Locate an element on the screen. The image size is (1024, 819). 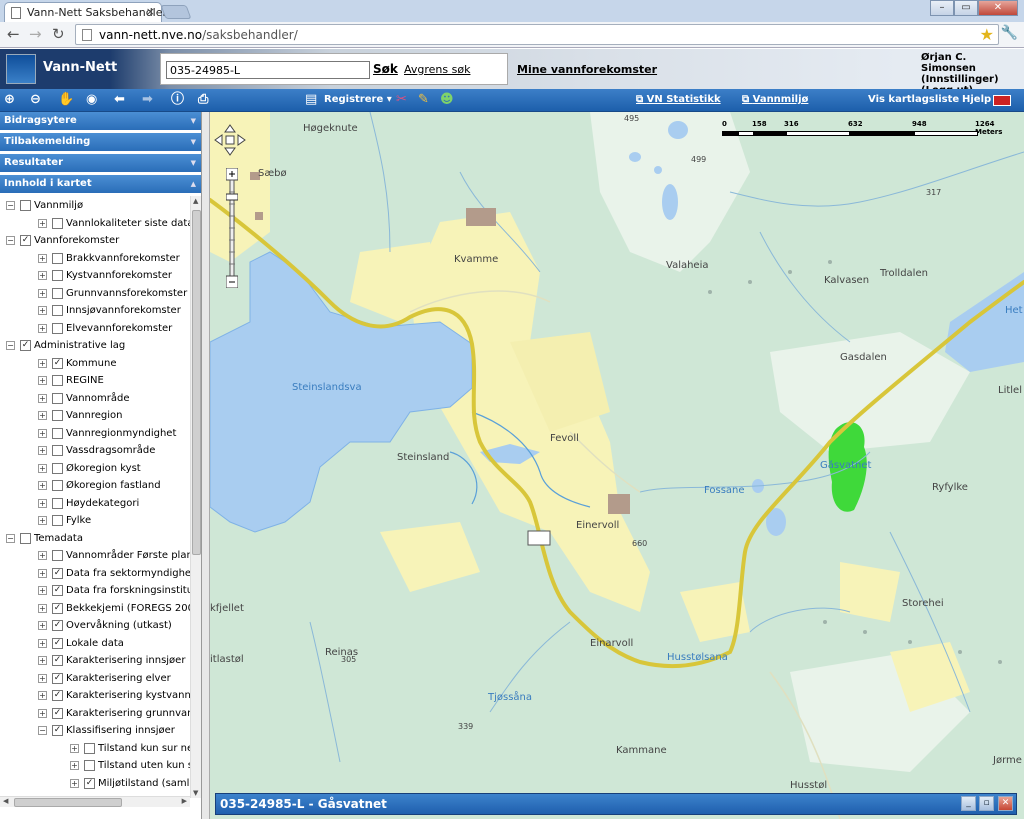
tree-item-label: Vannlokaliteter siste data is located at coordinates (129, 223).